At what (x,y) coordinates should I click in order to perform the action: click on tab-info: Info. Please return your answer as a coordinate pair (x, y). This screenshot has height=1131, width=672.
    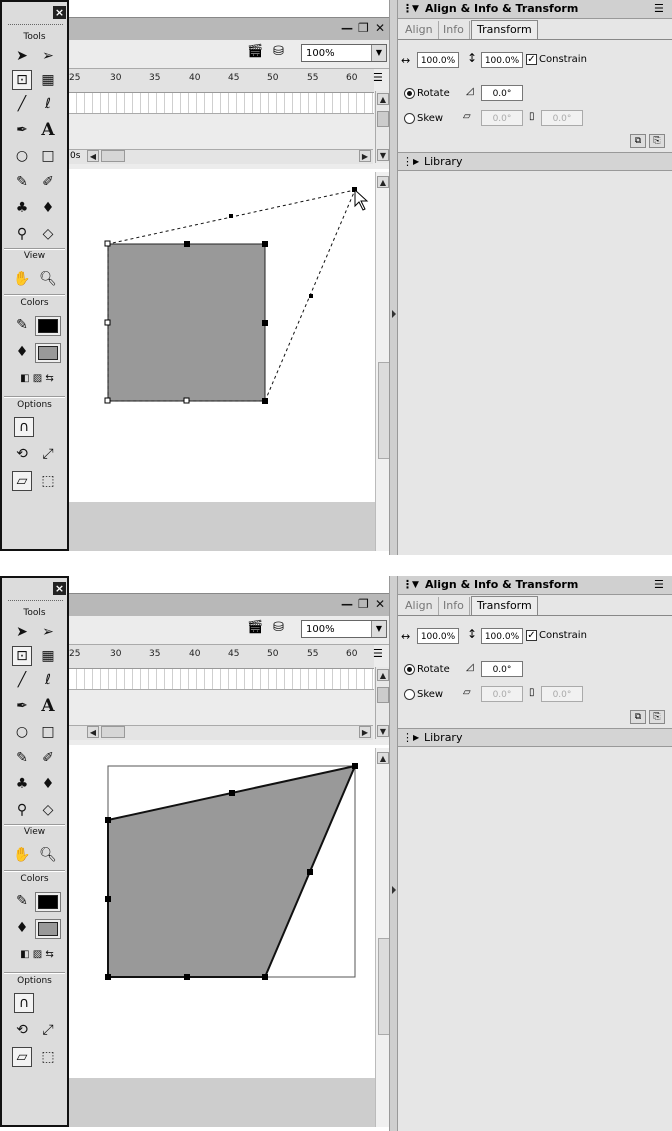
    Looking at the image, I should click on (454, 30).